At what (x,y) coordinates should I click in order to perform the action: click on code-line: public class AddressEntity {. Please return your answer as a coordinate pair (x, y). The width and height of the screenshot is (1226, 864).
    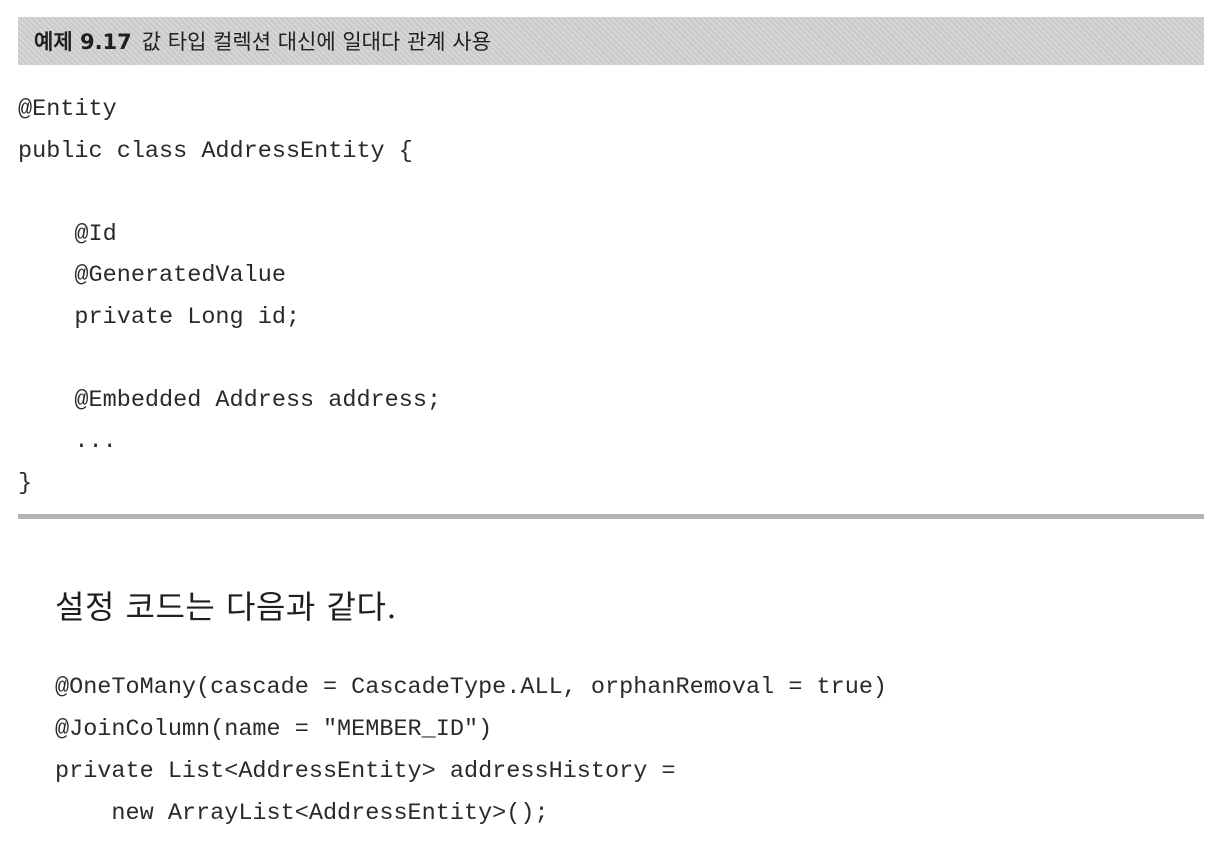
    Looking at the image, I should click on (215, 151).